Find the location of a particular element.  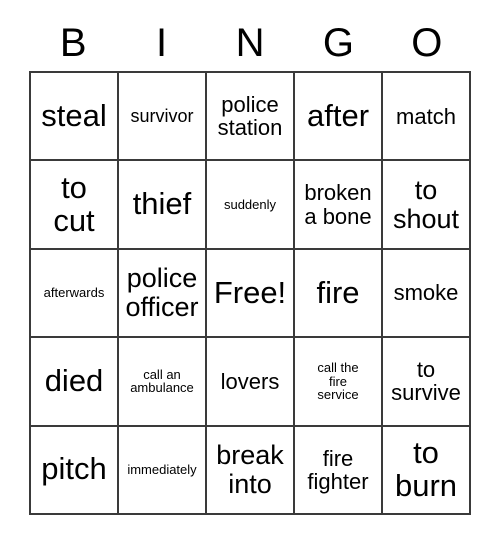

bingo-cell: suddenly is located at coordinates (251, 205).